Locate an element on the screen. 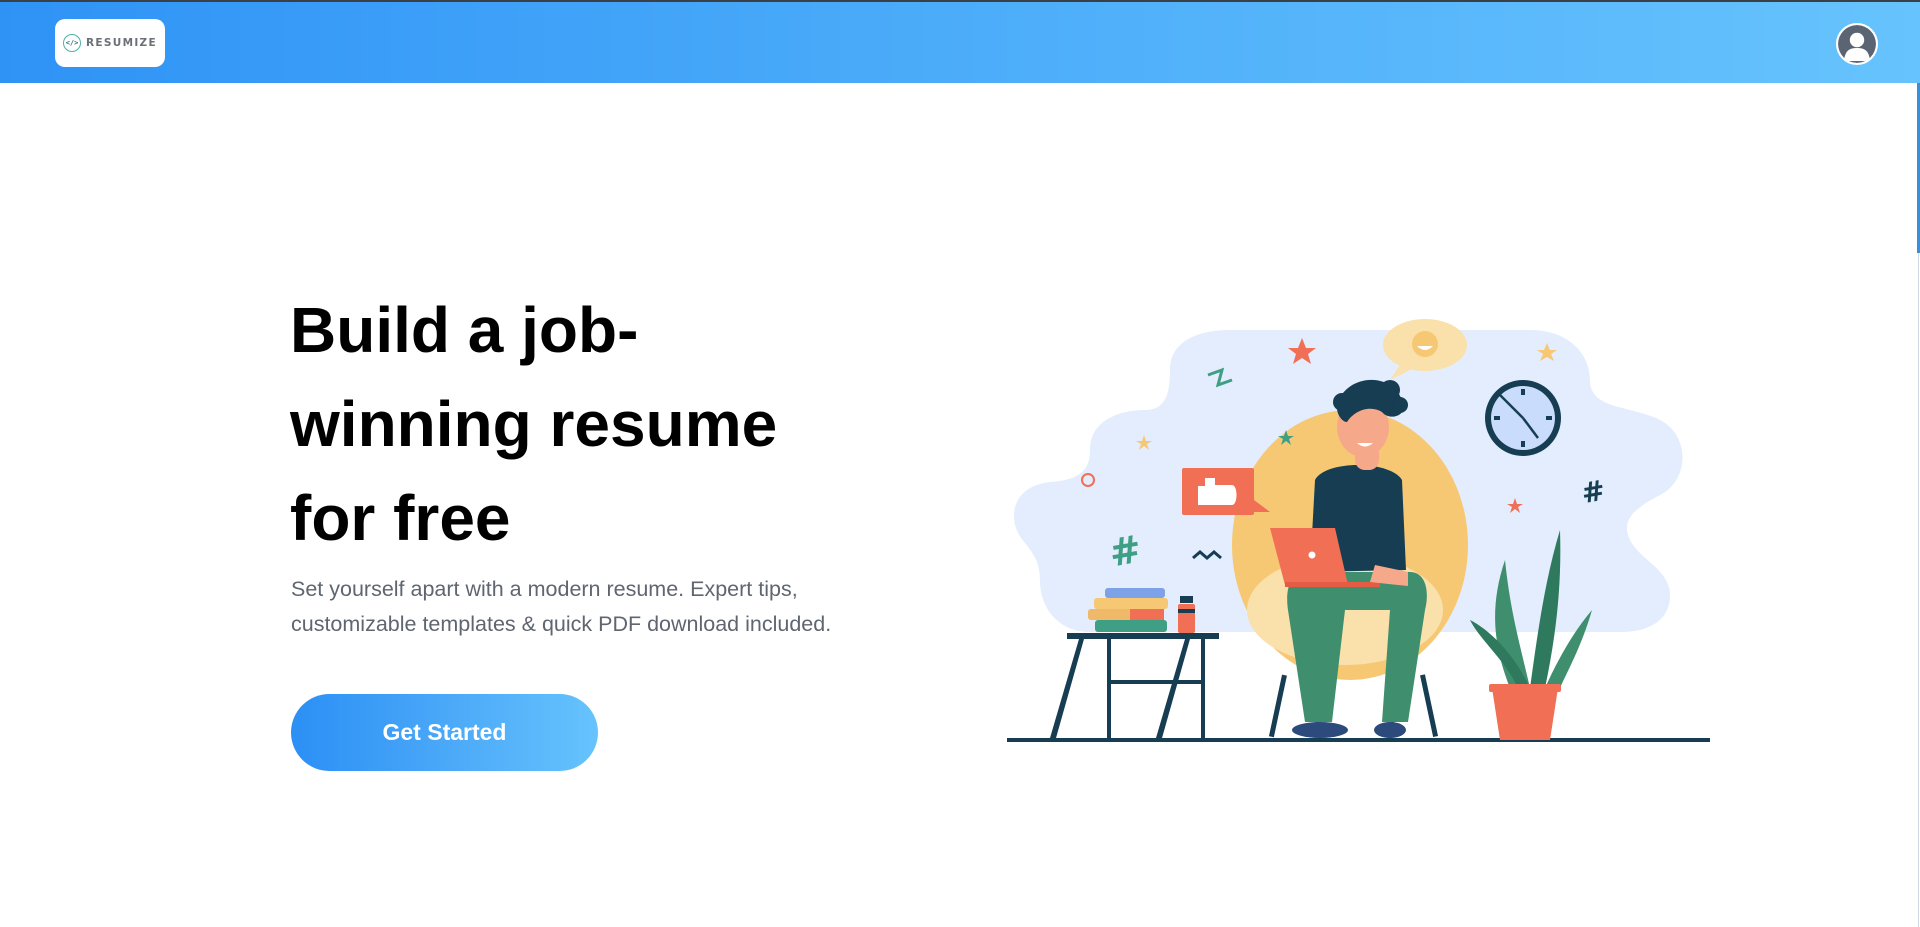  profile-silhouette-icon is located at coordinates (1857, 44).